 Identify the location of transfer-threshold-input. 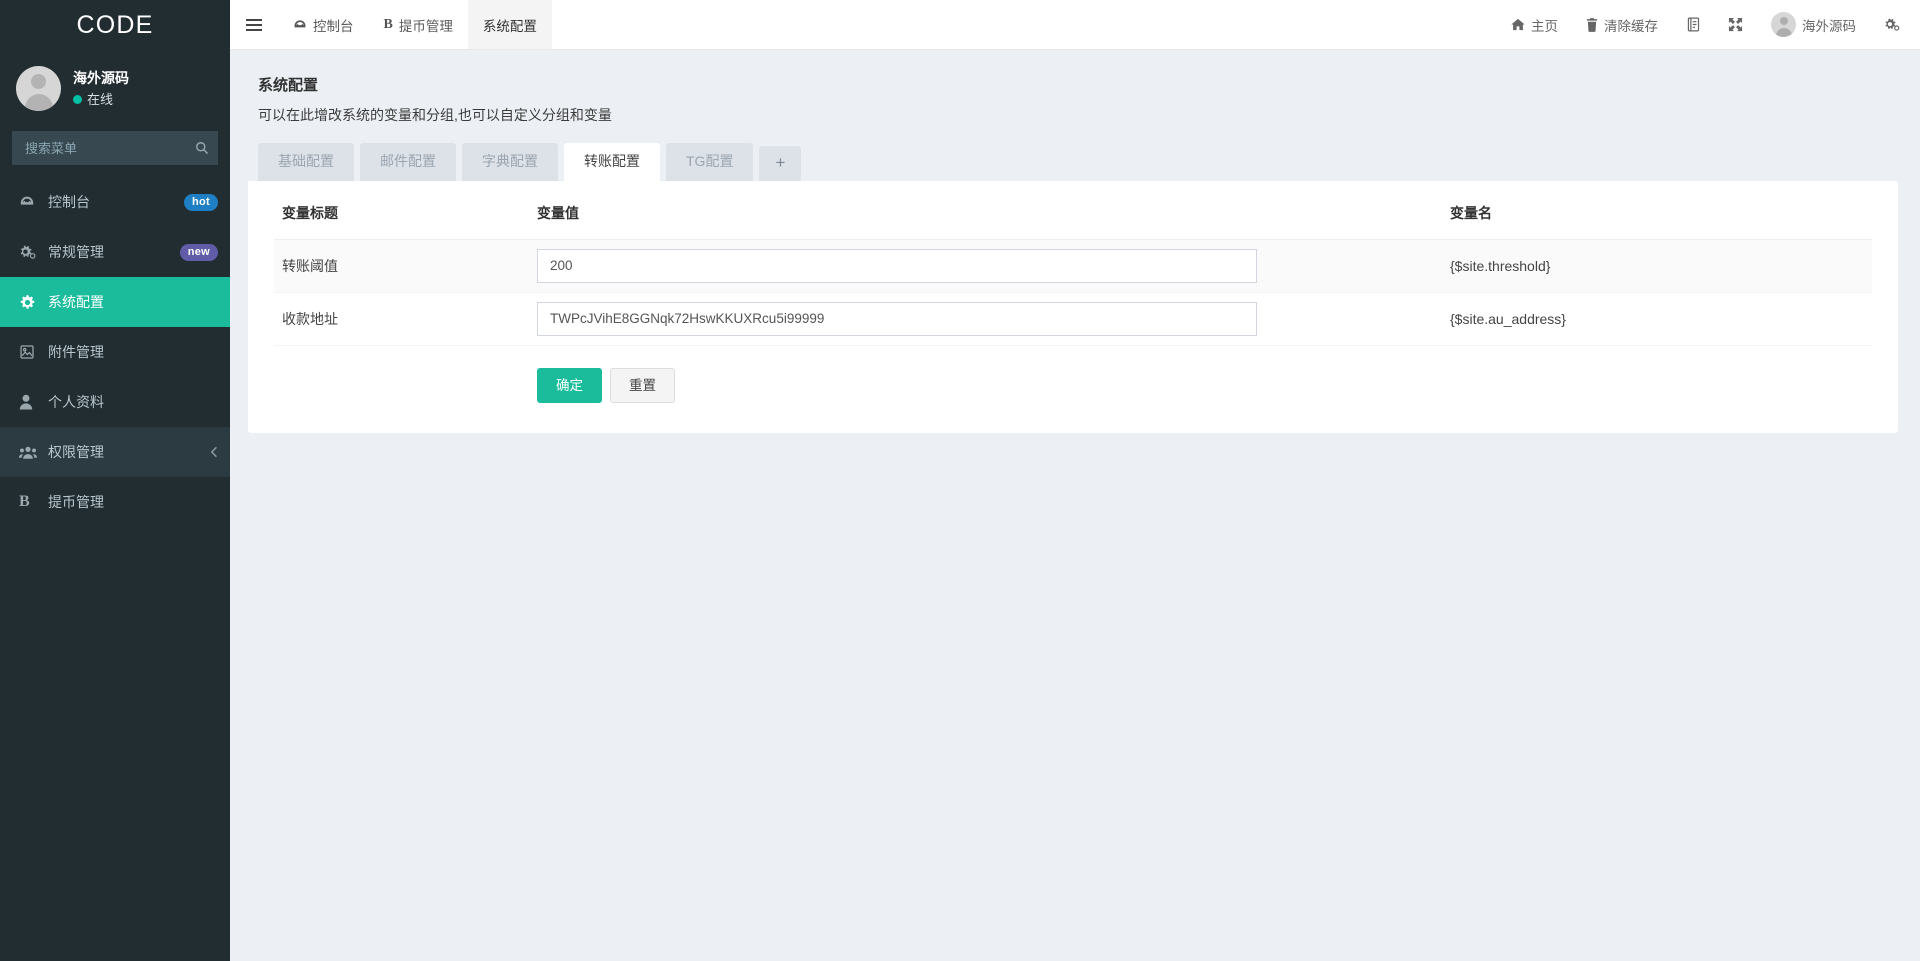
(897, 265).